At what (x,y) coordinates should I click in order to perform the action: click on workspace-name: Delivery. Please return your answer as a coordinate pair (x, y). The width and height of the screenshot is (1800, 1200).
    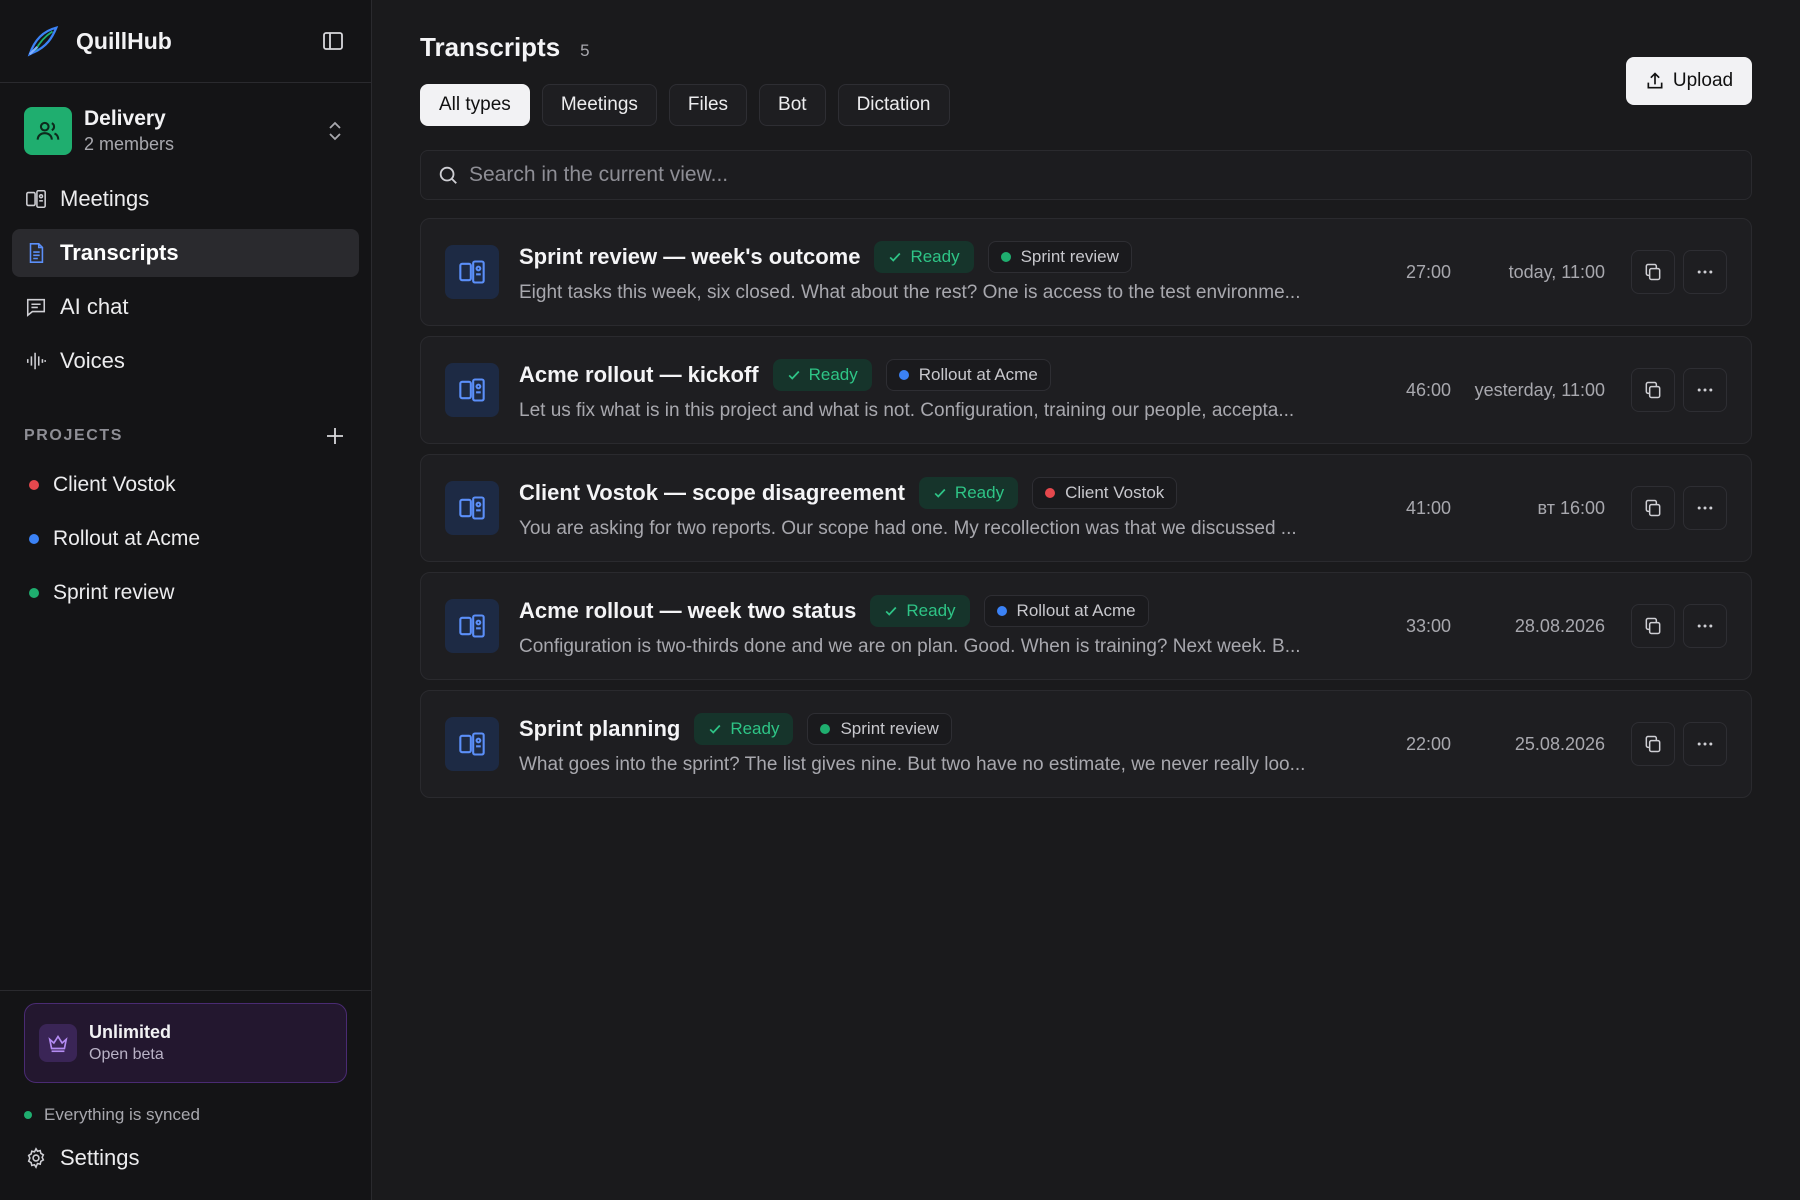
    Looking at the image, I should click on (125, 118).